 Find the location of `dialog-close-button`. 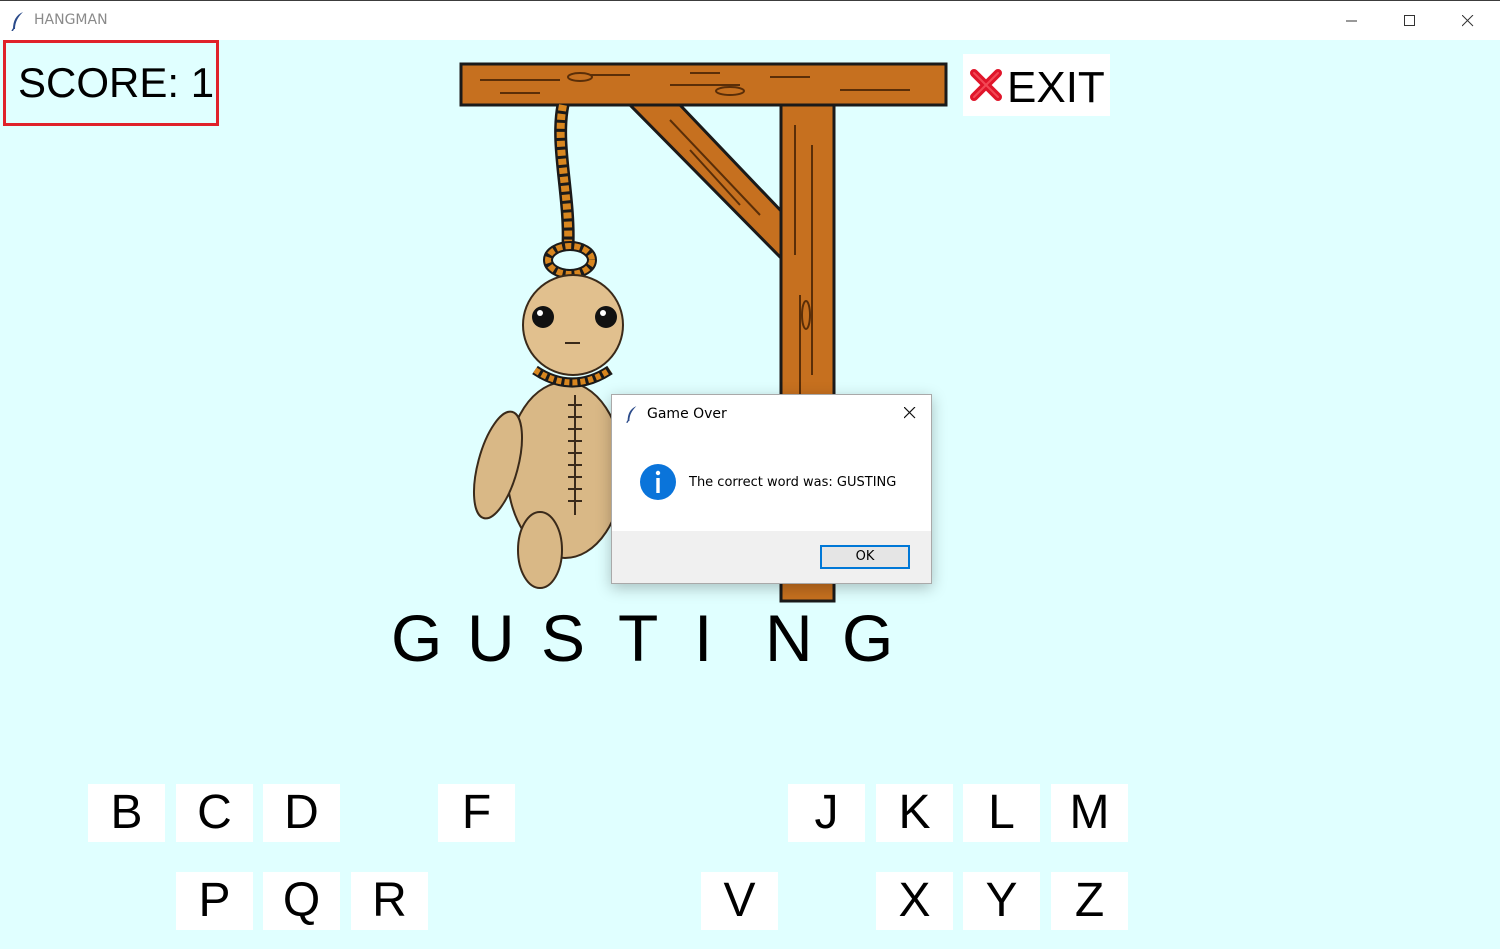

dialog-close-button is located at coordinates (910, 413).